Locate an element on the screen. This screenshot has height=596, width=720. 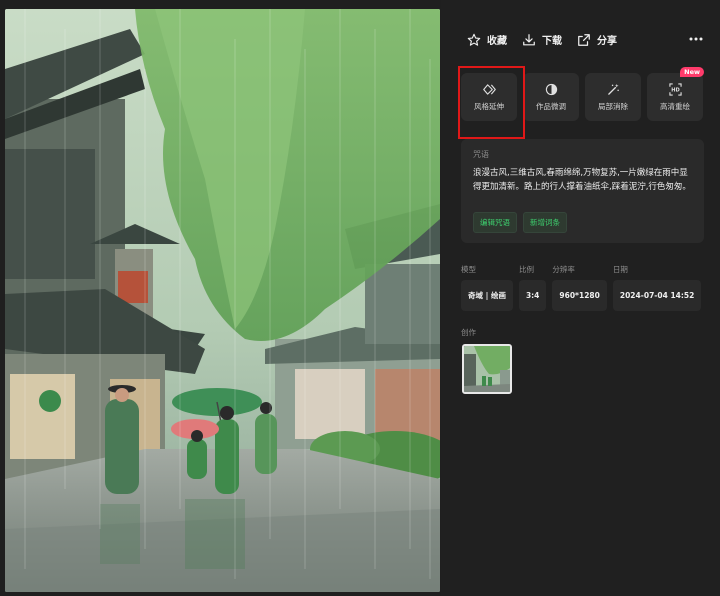
download-label: 下载 is located at coordinates (552, 41).